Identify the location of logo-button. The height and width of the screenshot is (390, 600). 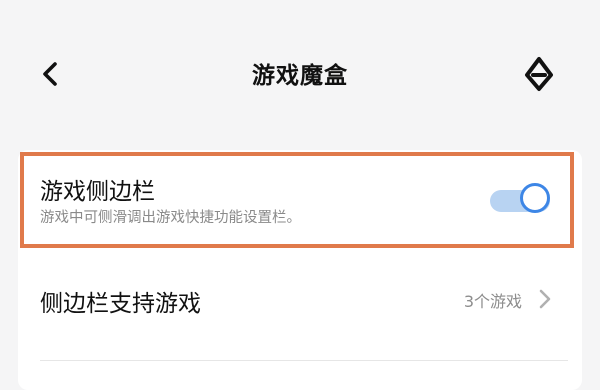
(539, 75).